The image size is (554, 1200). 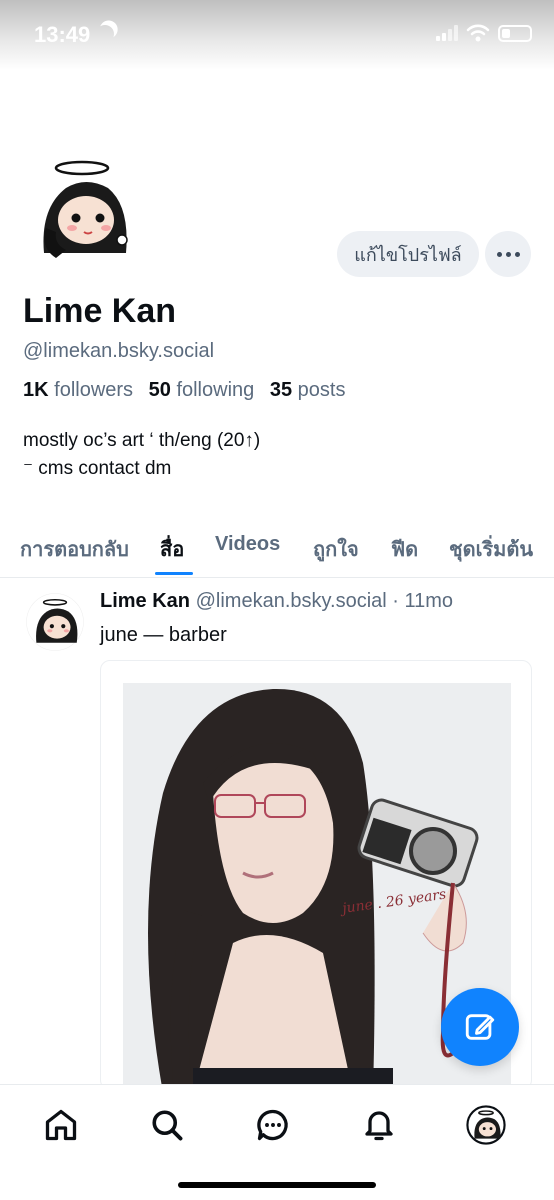 What do you see at coordinates (499, 254) in the screenshot?
I see `ellipsis-icon` at bounding box center [499, 254].